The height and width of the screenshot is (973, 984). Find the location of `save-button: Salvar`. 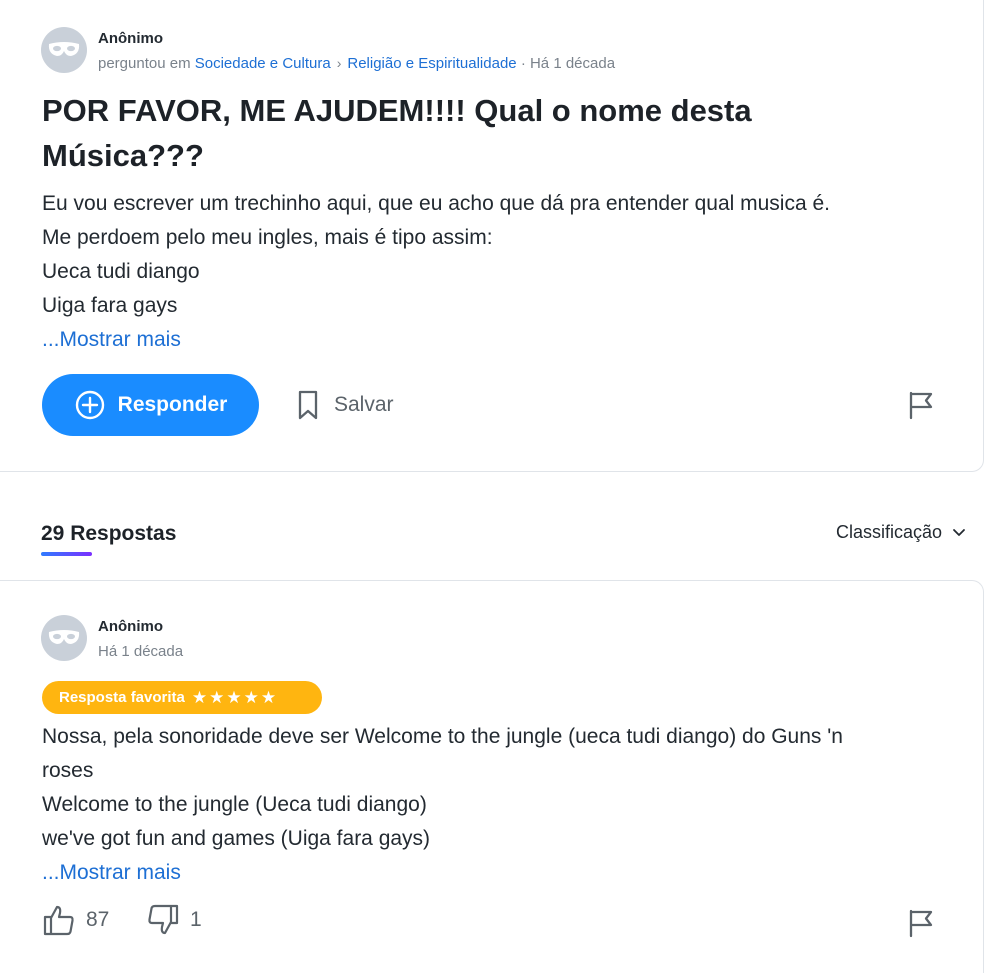

save-button: Salvar is located at coordinates (345, 405).